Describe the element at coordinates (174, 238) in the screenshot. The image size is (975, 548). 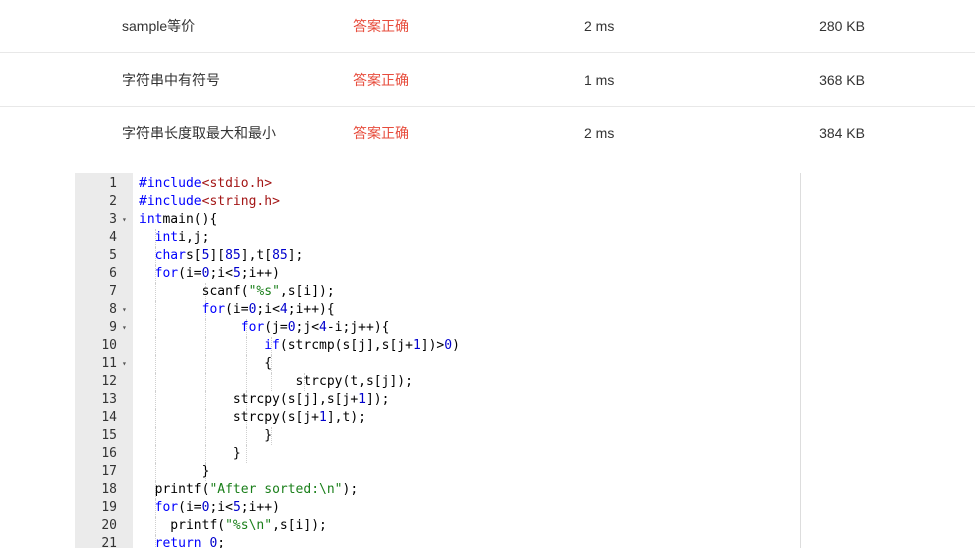
I see `code-text: inti,j;` at that location.